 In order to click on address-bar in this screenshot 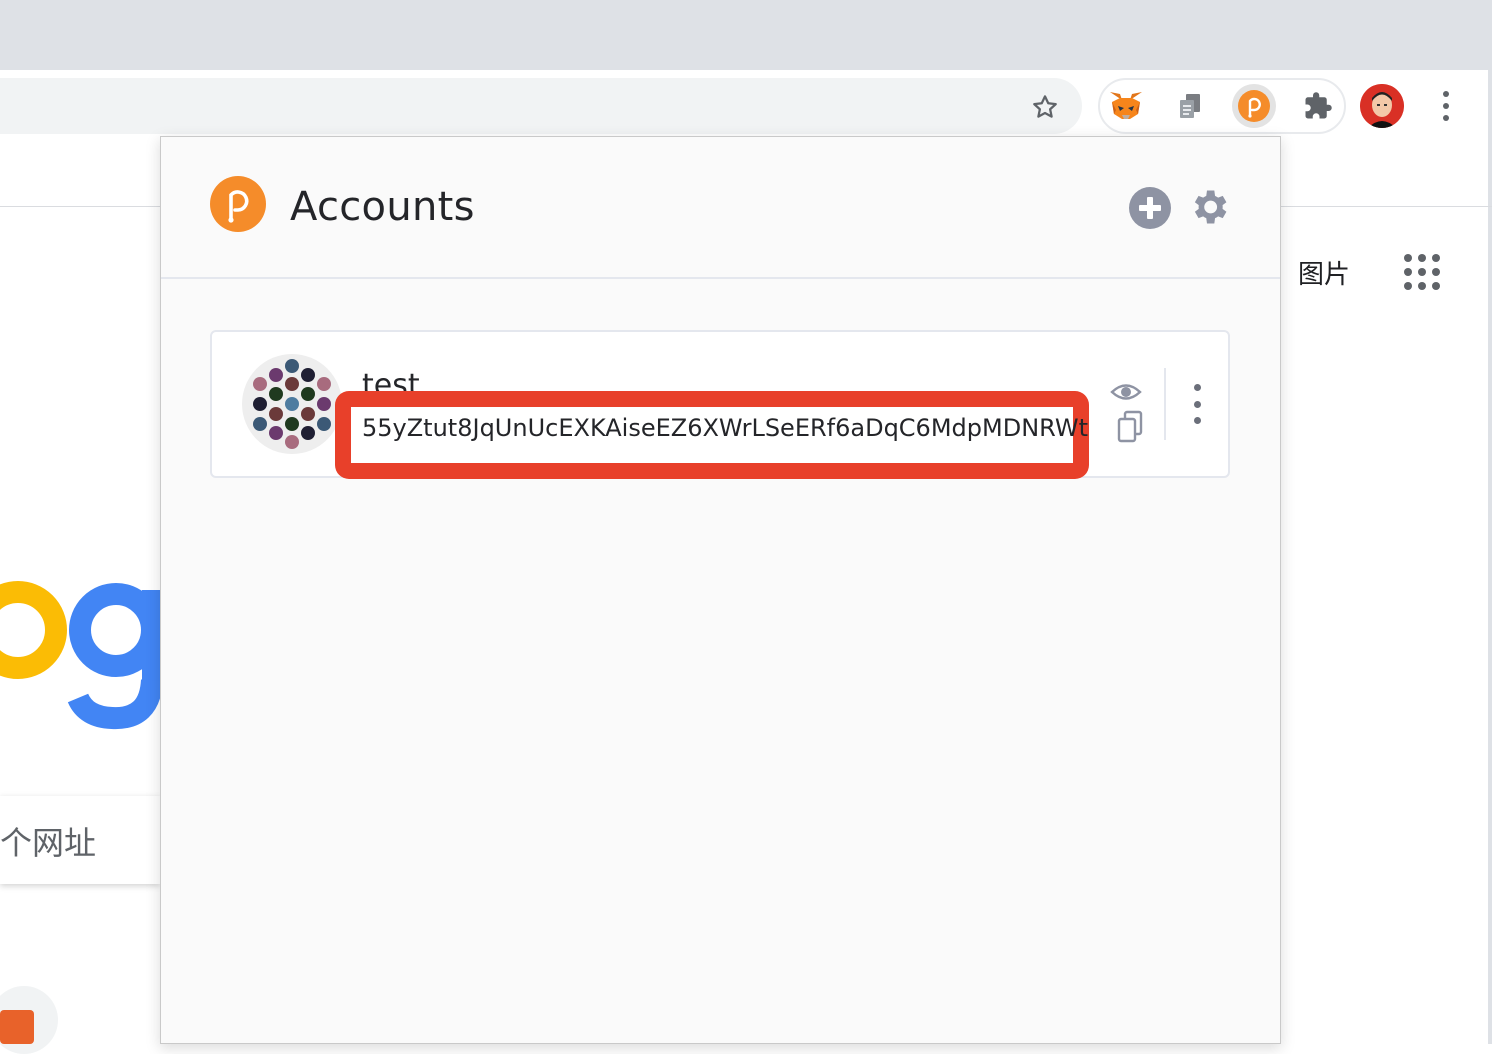, I will do `click(541, 106)`.